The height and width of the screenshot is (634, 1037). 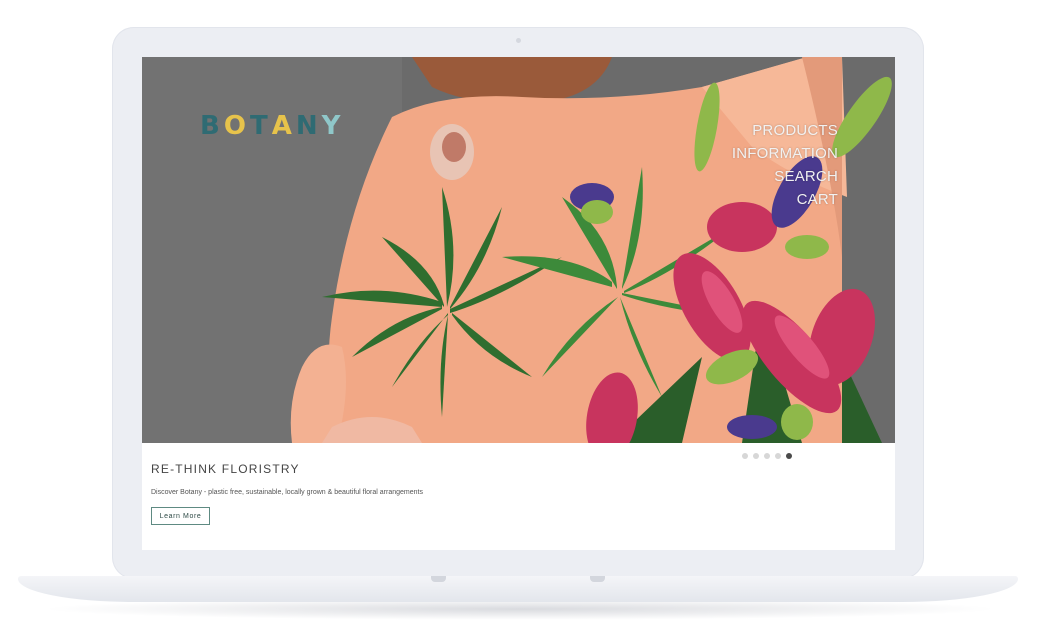 I want to click on logo-letter: B, so click(x=210, y=126).